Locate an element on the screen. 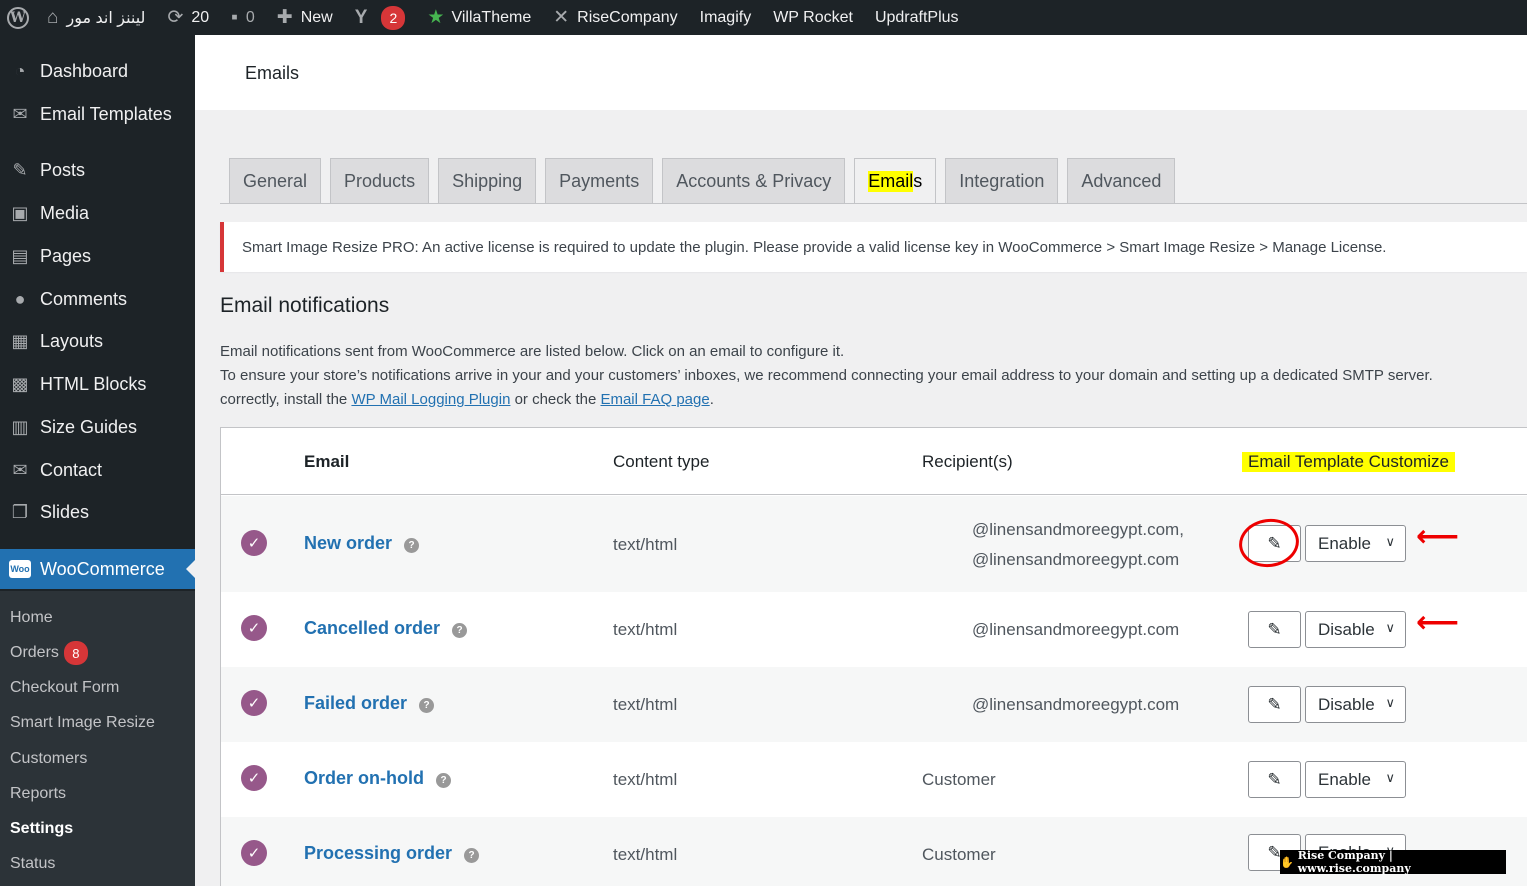 The height and width of the screenshot is (886, 1527). comment-icon: ▪ is located at coordinates (234, 17).